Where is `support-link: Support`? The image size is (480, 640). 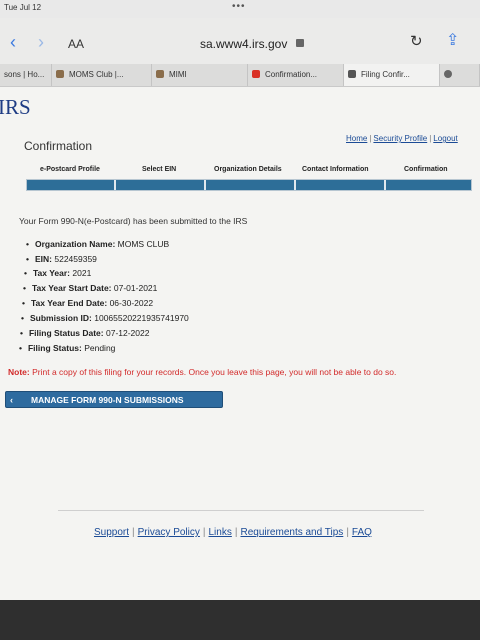 support-link: Support is located at coordinates (111, 532).